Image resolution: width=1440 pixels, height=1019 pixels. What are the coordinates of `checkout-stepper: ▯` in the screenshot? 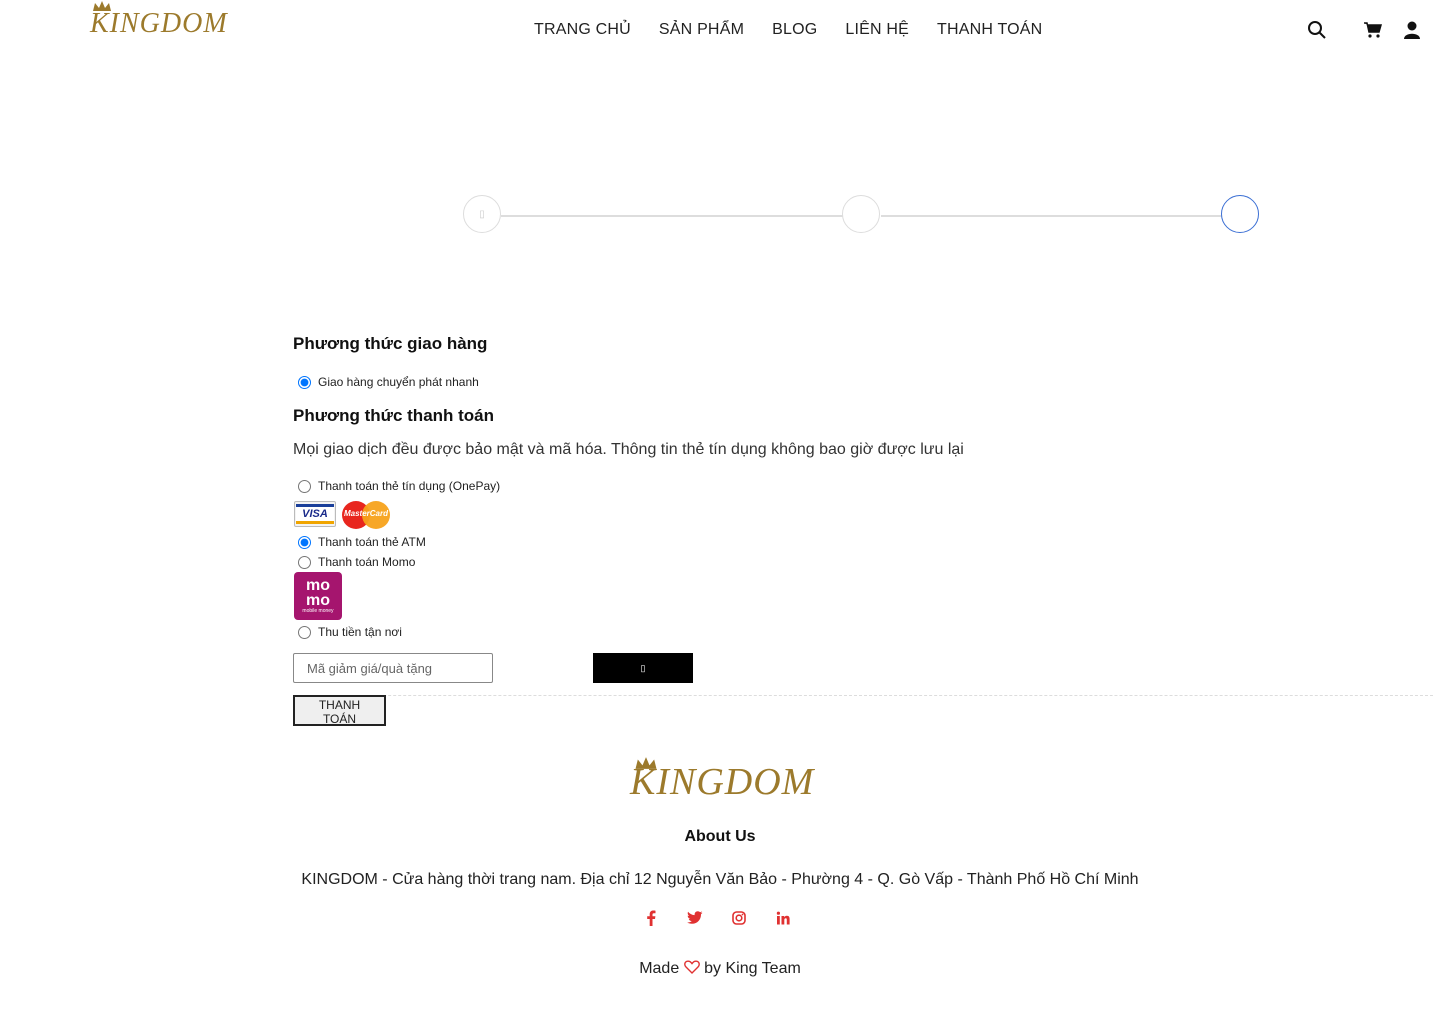 It's located at (862, 216).